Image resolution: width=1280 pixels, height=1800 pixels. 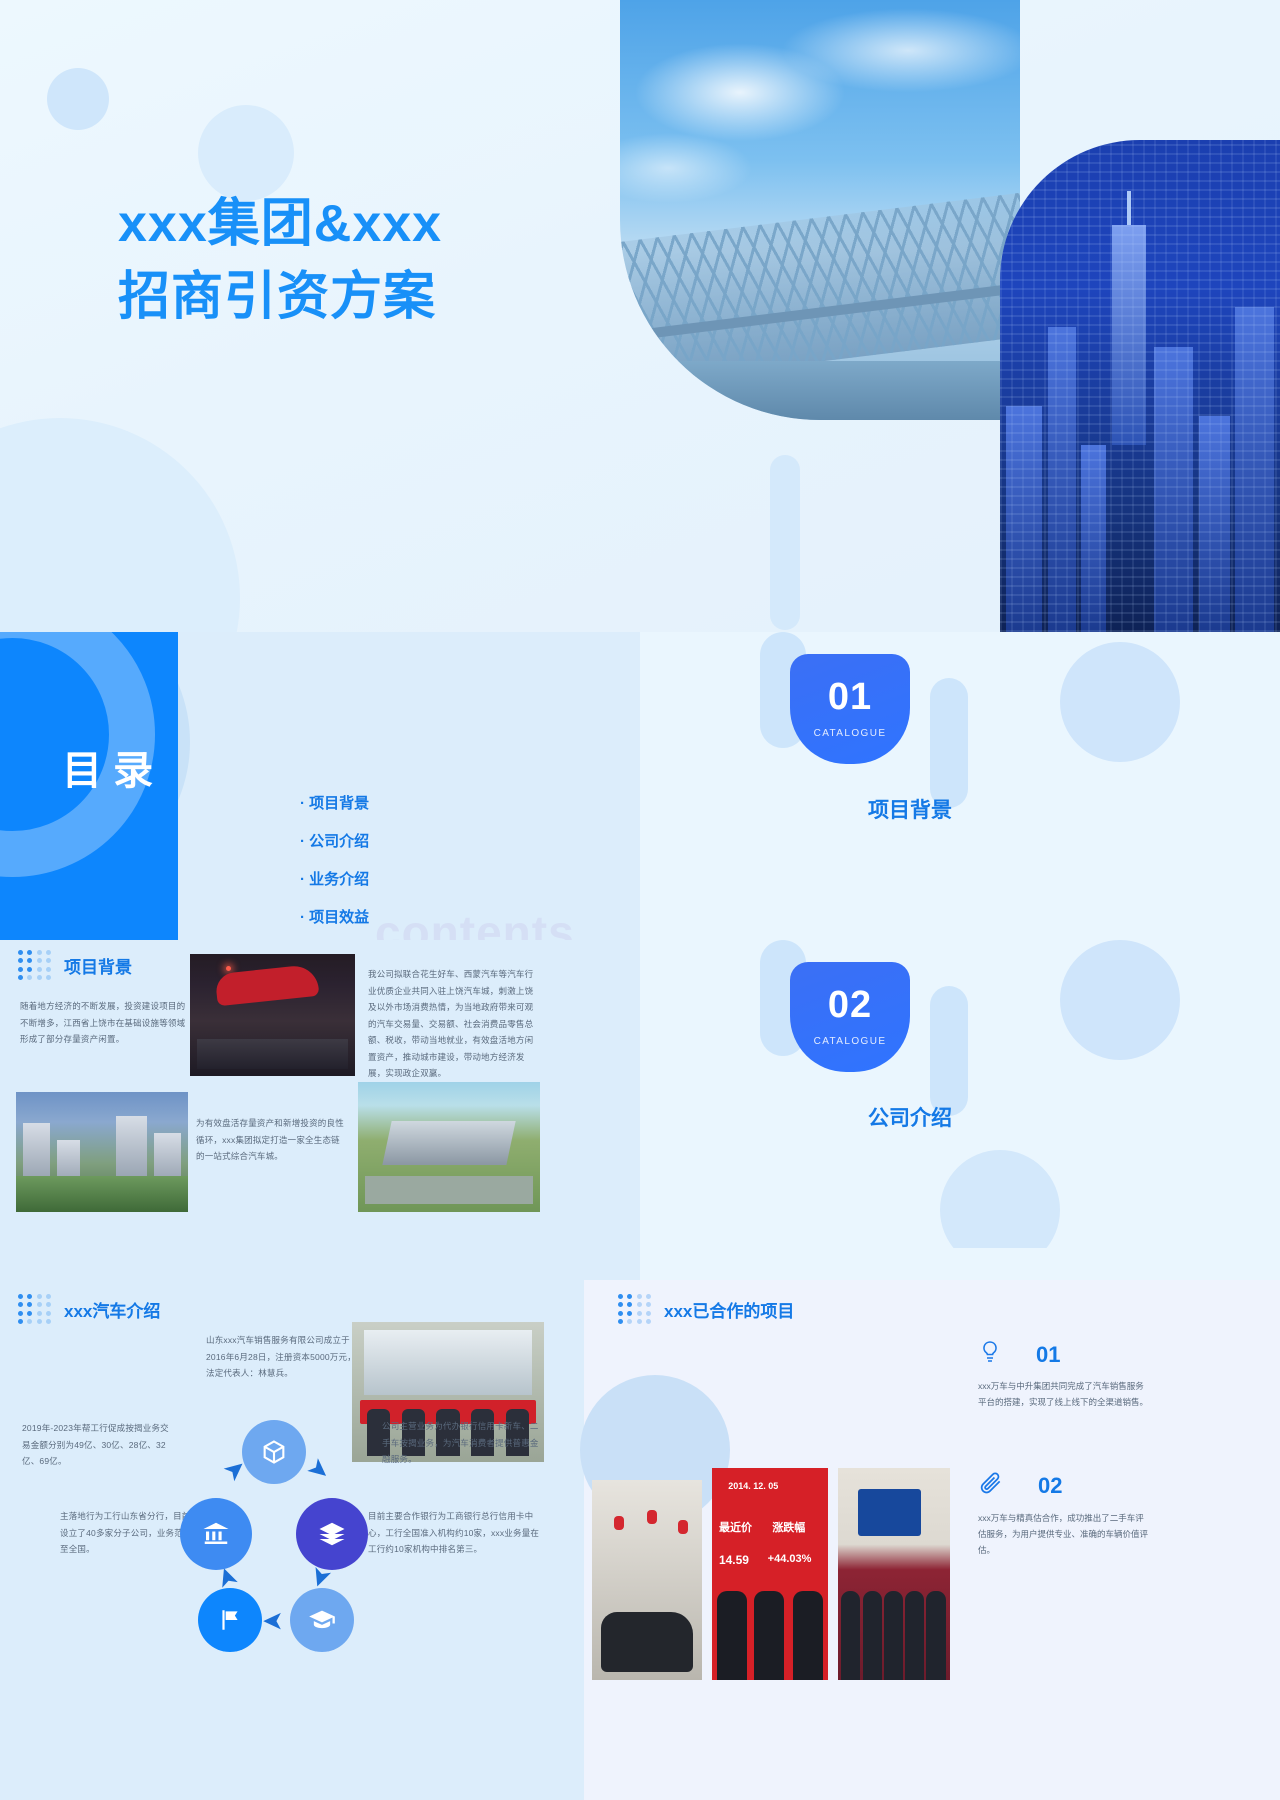 I want to click on photo-stock-board: 2014. 12. 05 最近价 涨跌幅 14.59 +44.03%, so click(x=770, y=1574).